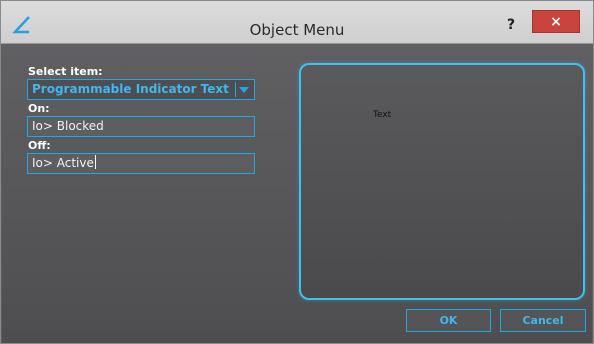 The height and width of the screenshot is (344, 594). What do you see at coordinates (235, 89) in the screenshot?
I see `select-divider` at bounding box center [235, 89].